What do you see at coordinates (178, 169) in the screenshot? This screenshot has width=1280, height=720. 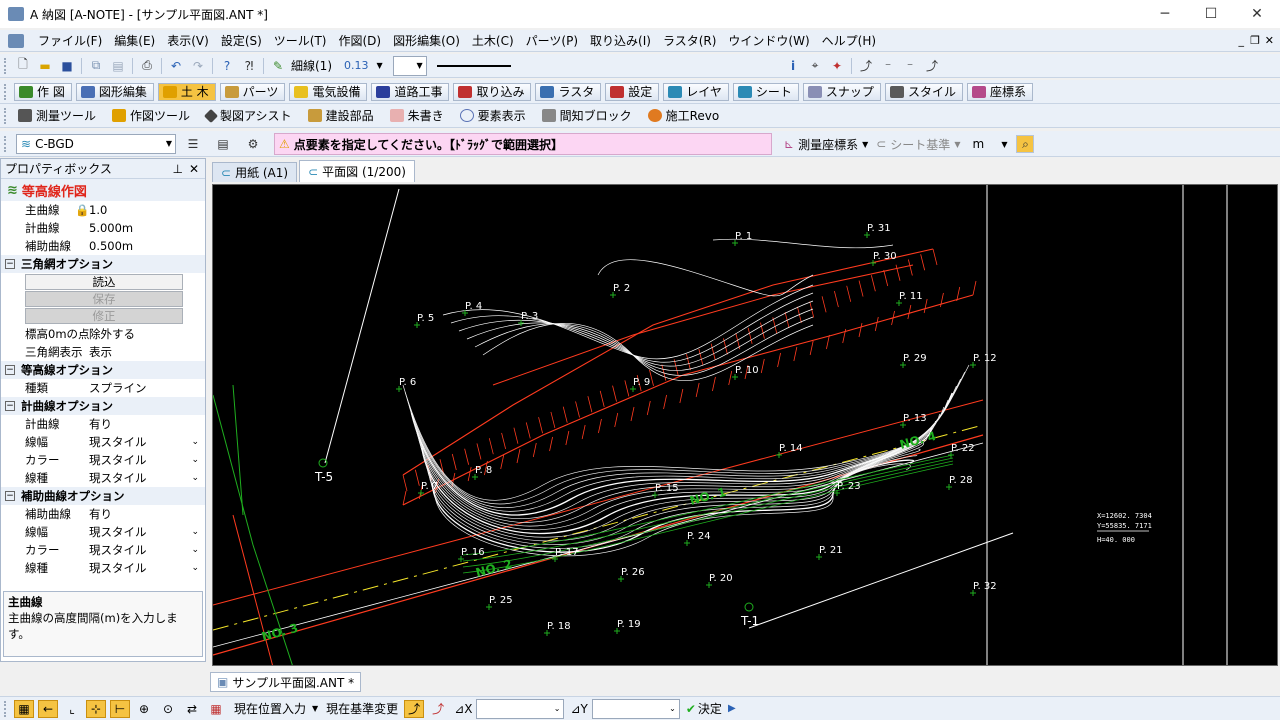 I see `pin-icon: ⊥` at bounding box center [178, 169].